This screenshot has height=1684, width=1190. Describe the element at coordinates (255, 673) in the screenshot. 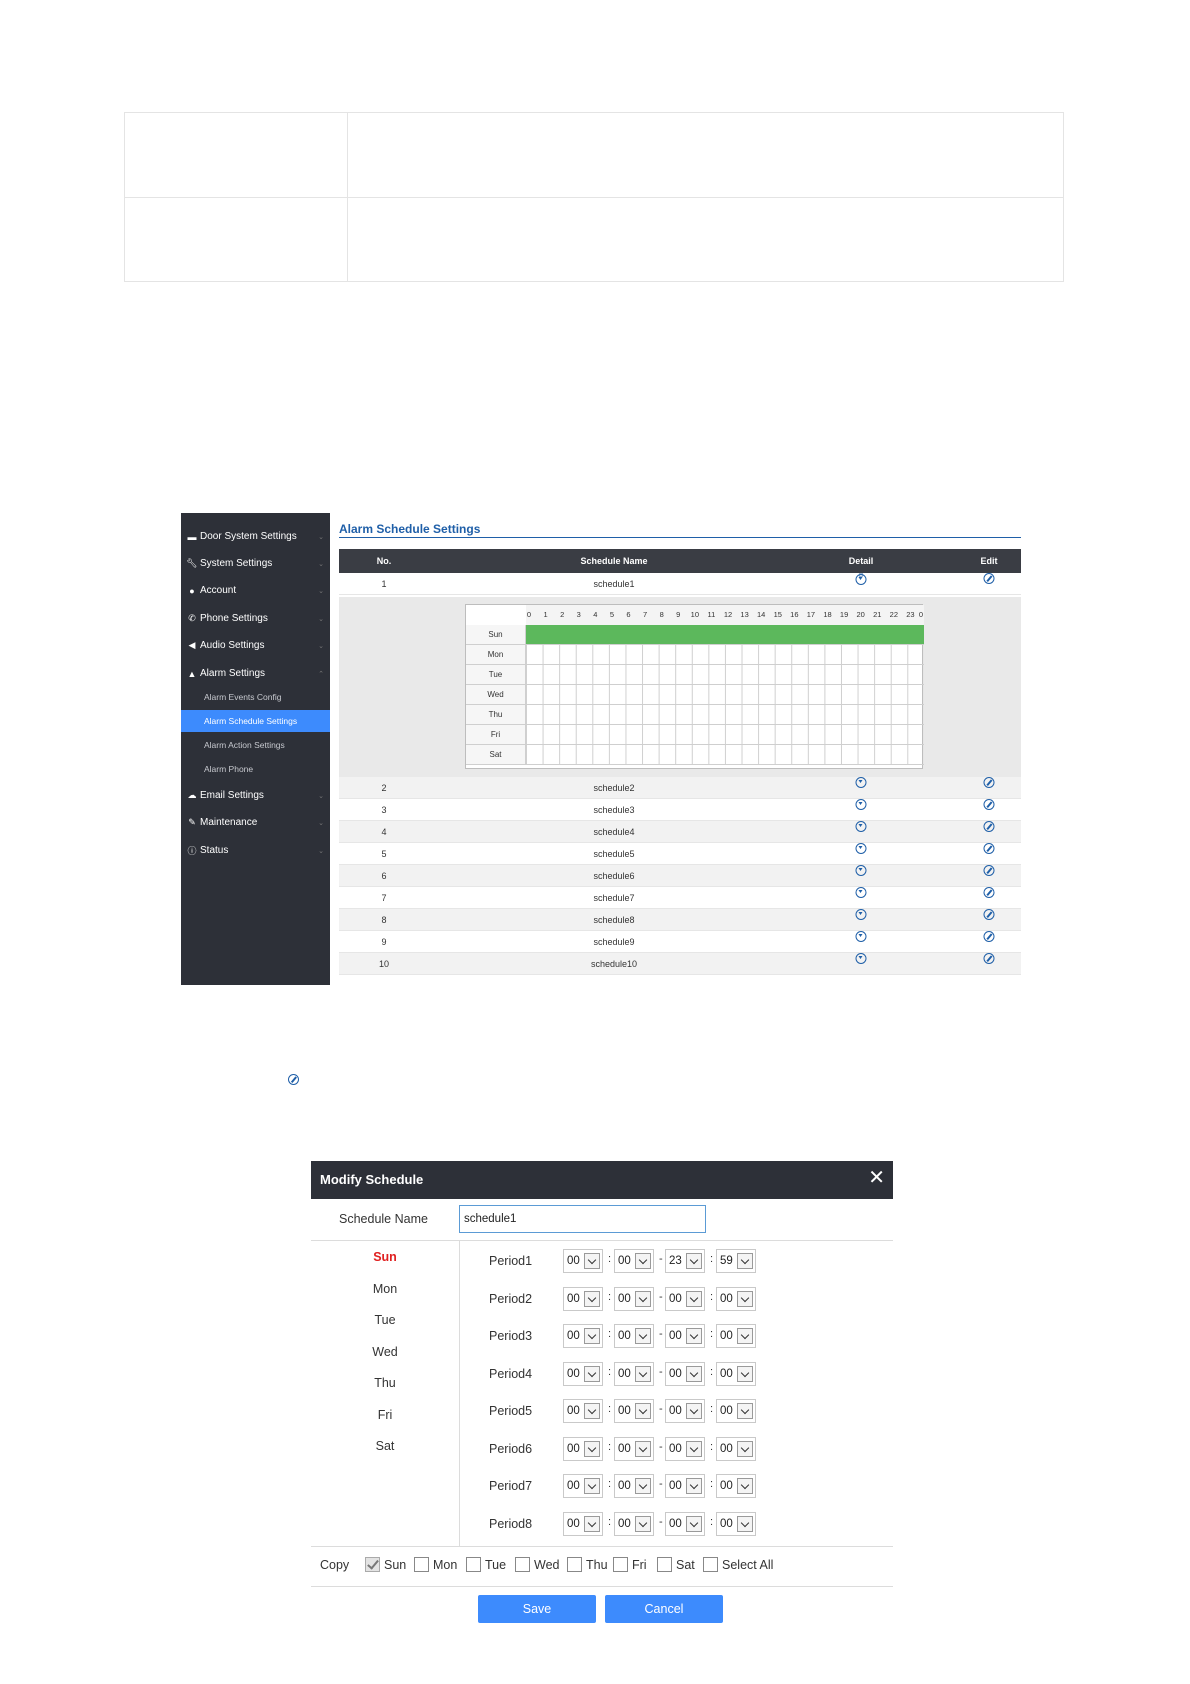

I see `sidebar-item-alarm-settings: ▲ Alarm Settings ⌃` at that location.